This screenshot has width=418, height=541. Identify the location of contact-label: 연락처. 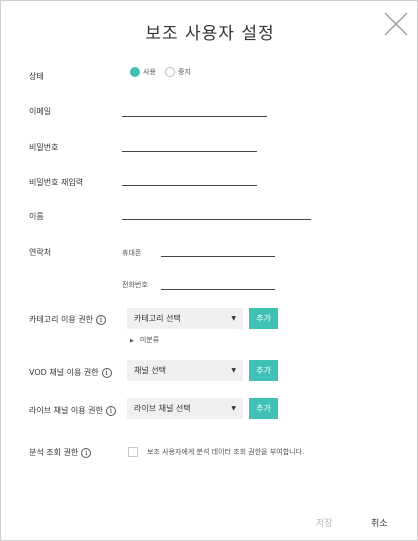
(40, 252).